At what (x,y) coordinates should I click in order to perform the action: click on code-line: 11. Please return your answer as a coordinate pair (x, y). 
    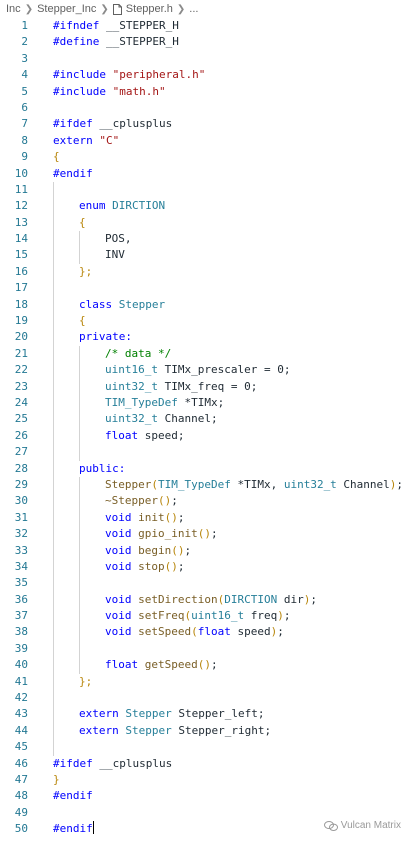
    Looking at the image, I should click on (205, 190).